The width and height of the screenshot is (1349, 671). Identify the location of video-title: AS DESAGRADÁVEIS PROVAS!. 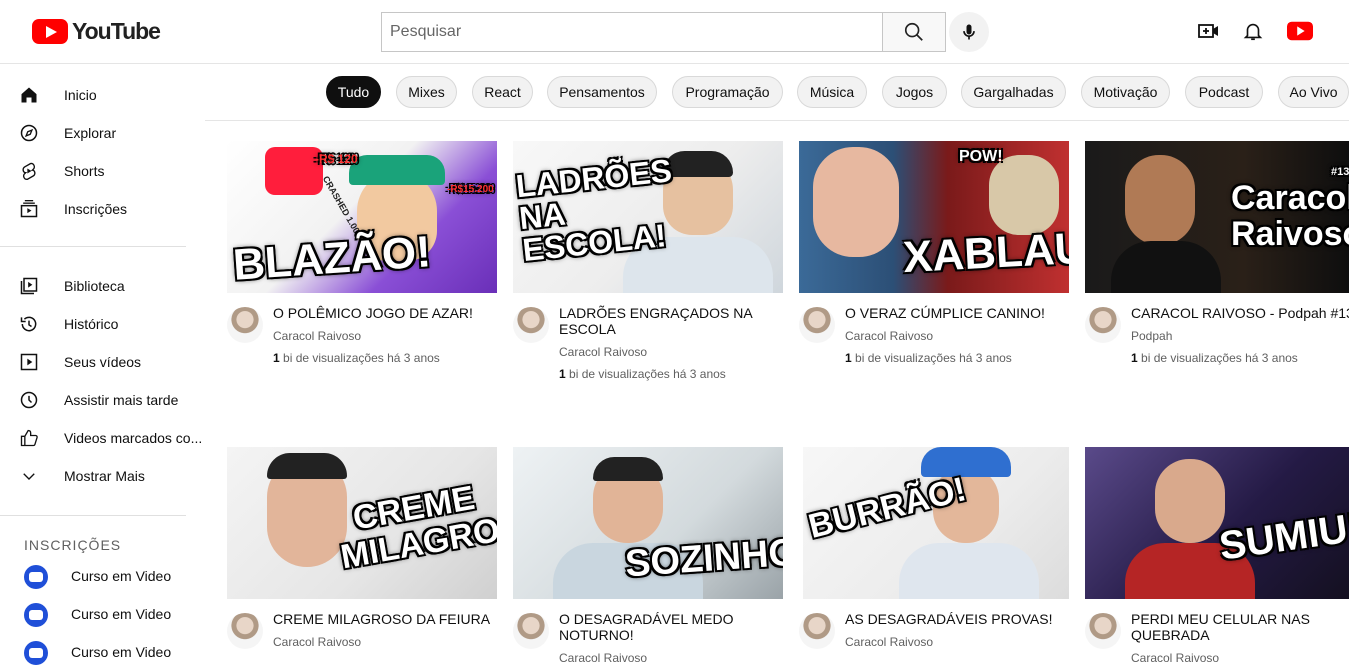
(957, 619).